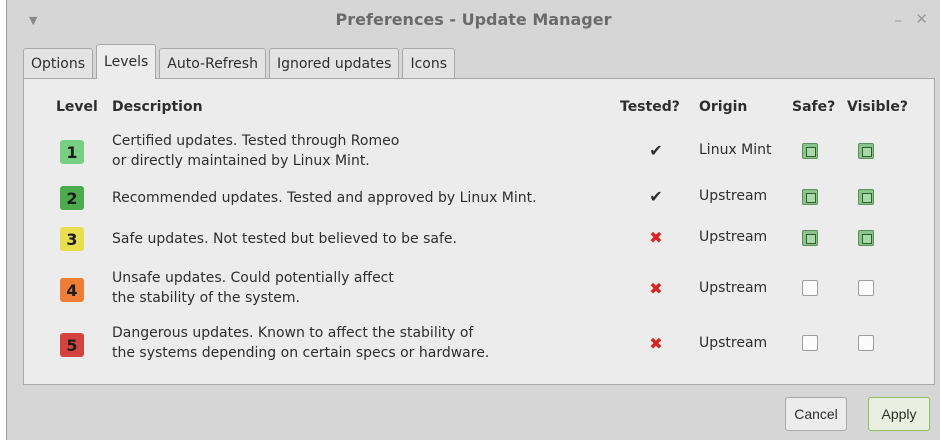 This screenshot has width=940, height=440. I want to click on description-line: Certified updates. Tested through Romeo, so click(256, 141).